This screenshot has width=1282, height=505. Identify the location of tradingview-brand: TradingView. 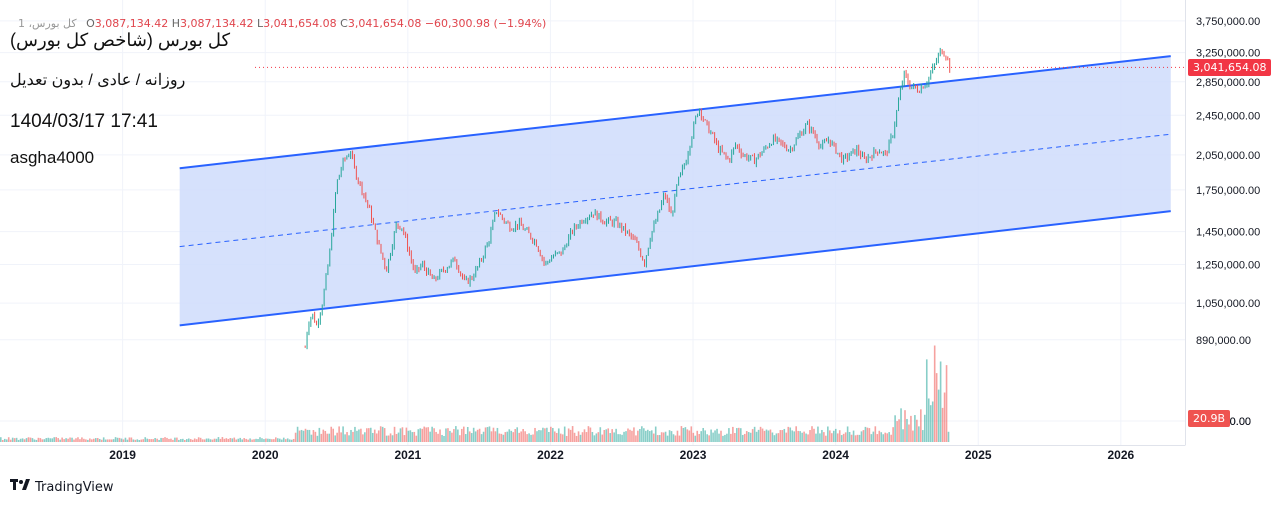
(62, 487).